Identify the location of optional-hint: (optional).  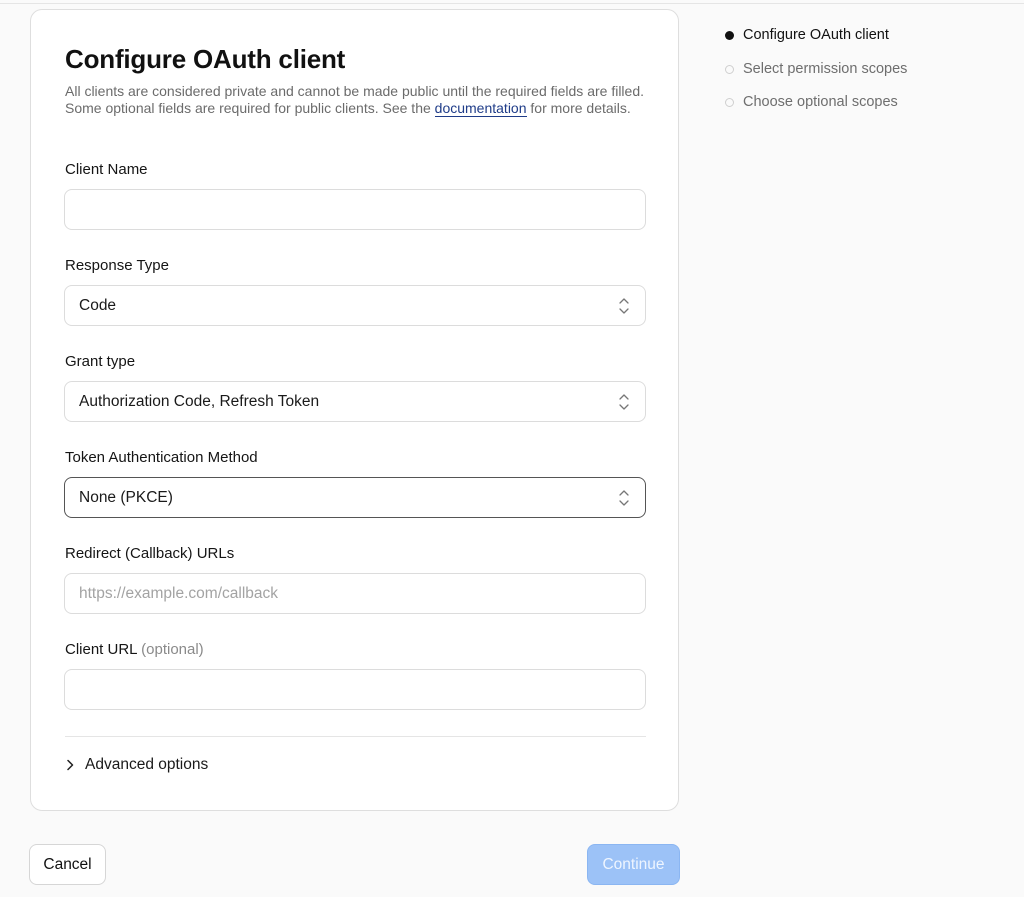
(172, 649).